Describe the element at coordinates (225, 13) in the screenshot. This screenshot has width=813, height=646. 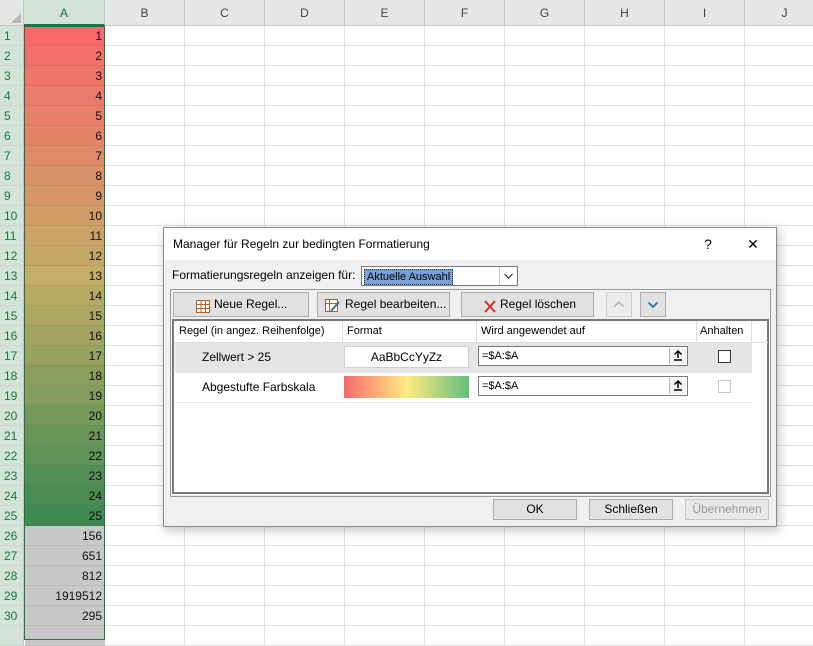
I see `column-header-c: C` at that location.